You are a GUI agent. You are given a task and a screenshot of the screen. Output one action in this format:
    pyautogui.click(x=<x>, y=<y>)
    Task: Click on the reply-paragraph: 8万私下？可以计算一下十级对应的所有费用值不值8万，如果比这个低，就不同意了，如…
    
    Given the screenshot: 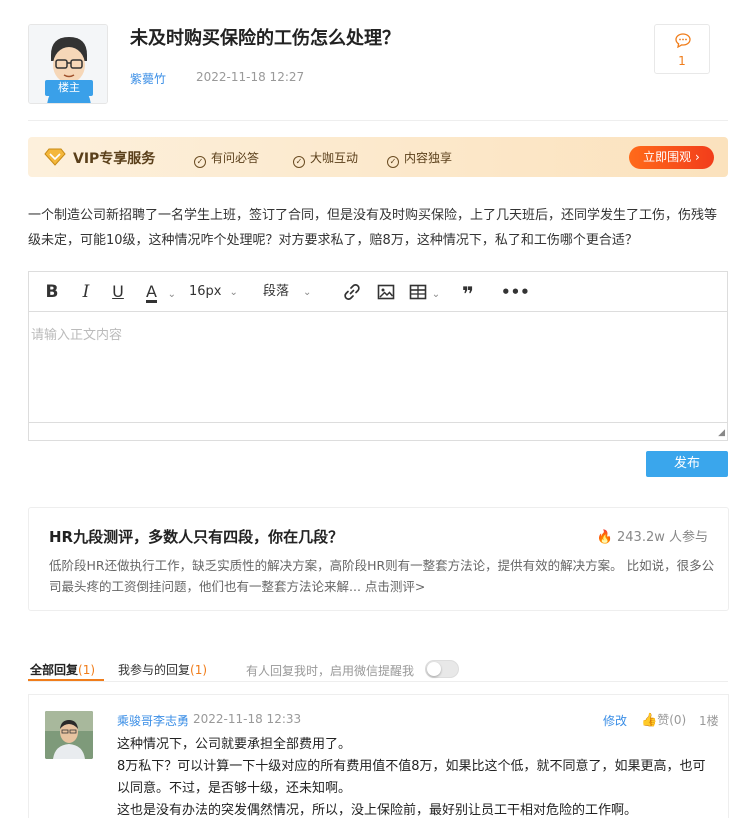 What is the action you would take?
    pyautogui.click(x=411, y=777)
    